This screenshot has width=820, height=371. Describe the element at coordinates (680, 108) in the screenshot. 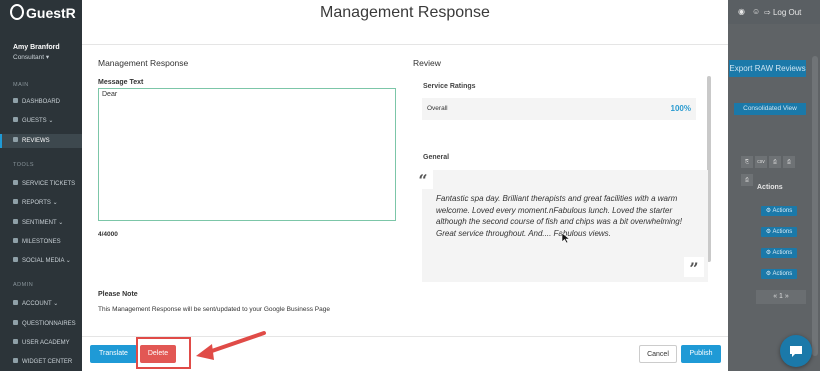

I see `rating-value: 100%` at that location.